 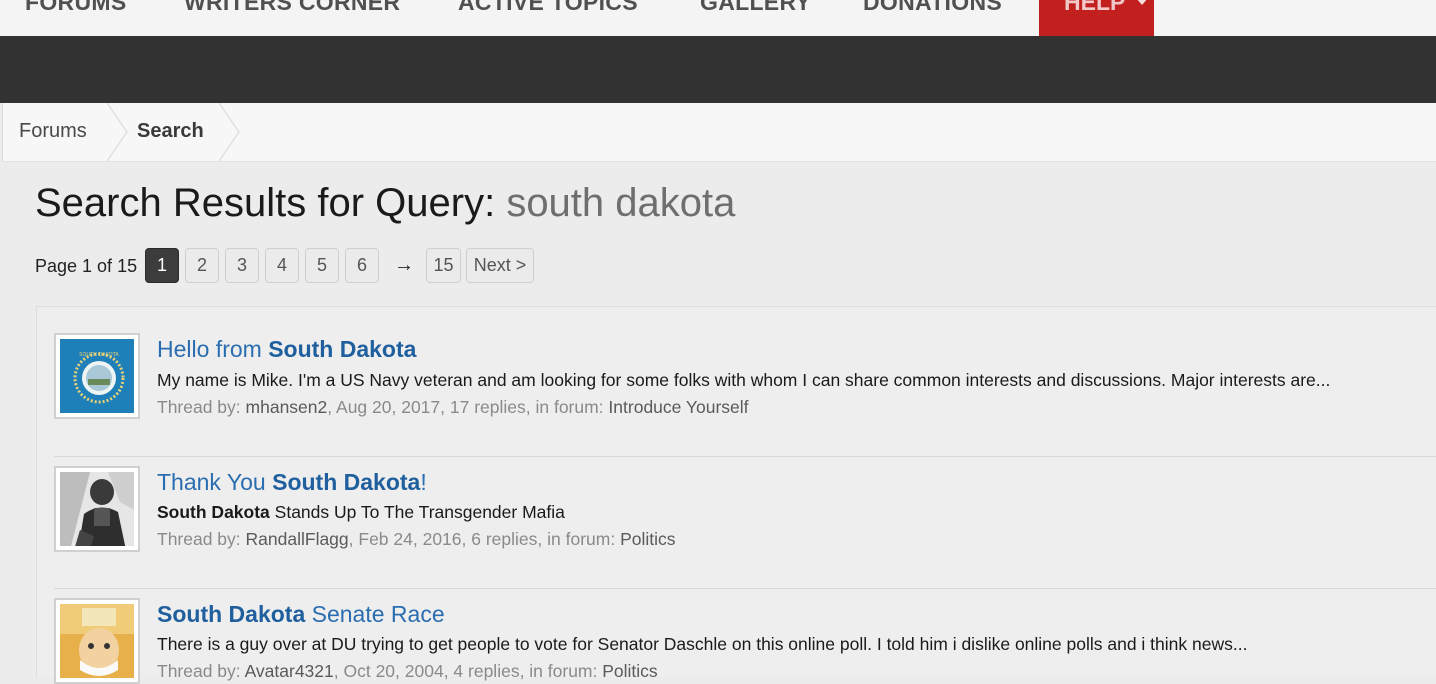 What do you see at coordinates (282, 265) in the screenshot?
I see `page-button-4: 4` at bounding box center [282, 265].